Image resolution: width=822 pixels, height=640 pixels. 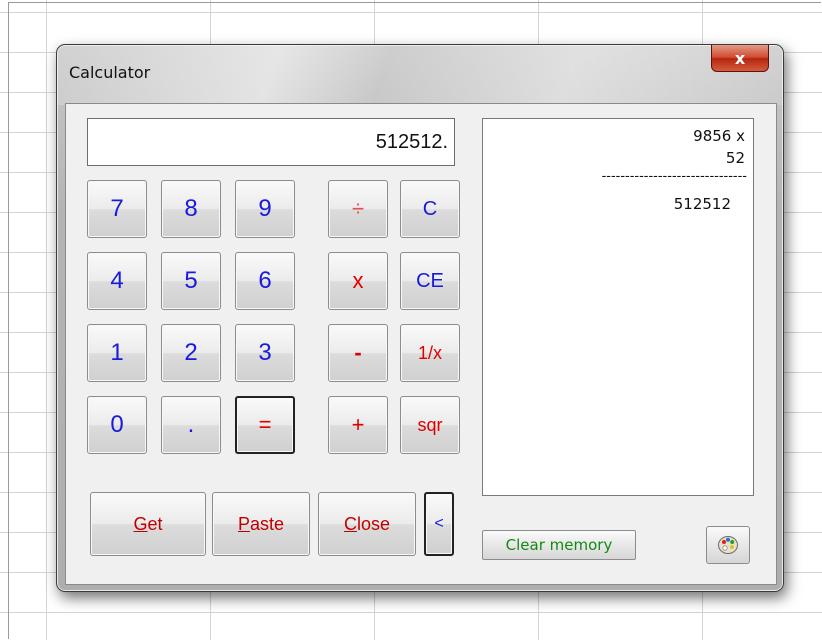 I want to click on get-button: Get, so click(x=148, y=524).